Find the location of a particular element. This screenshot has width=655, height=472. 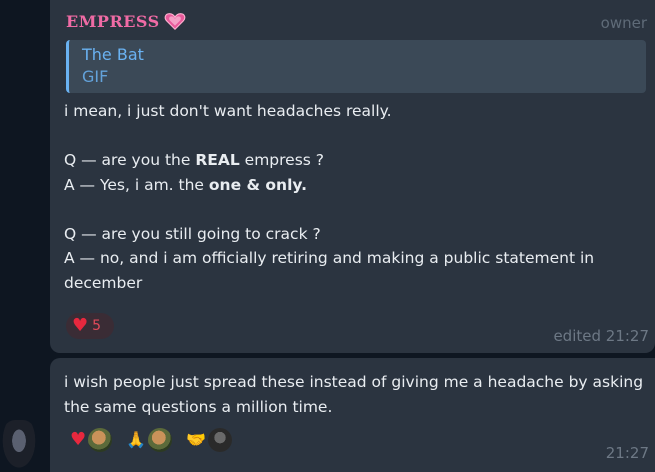

message-line: Q — are you still going to crack ? is located at coordinates (192, 233).